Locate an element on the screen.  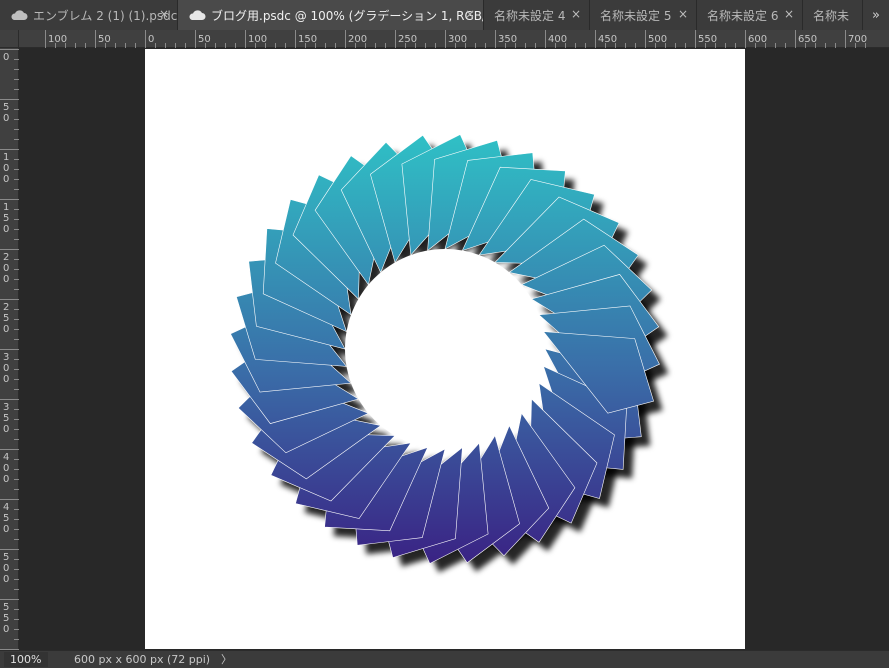
ruler-label: 350 is located at coordinates (507, 39).